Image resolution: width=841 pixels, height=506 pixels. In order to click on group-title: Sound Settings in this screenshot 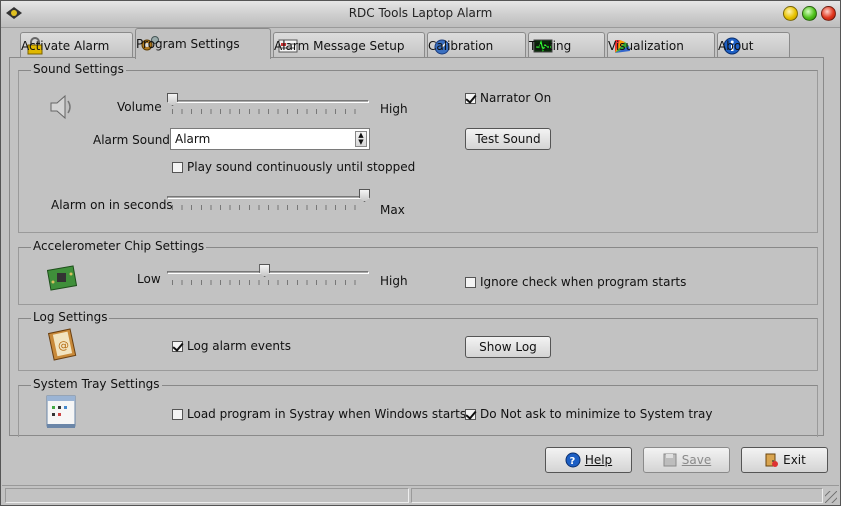, I will do `click(78, 69)`.